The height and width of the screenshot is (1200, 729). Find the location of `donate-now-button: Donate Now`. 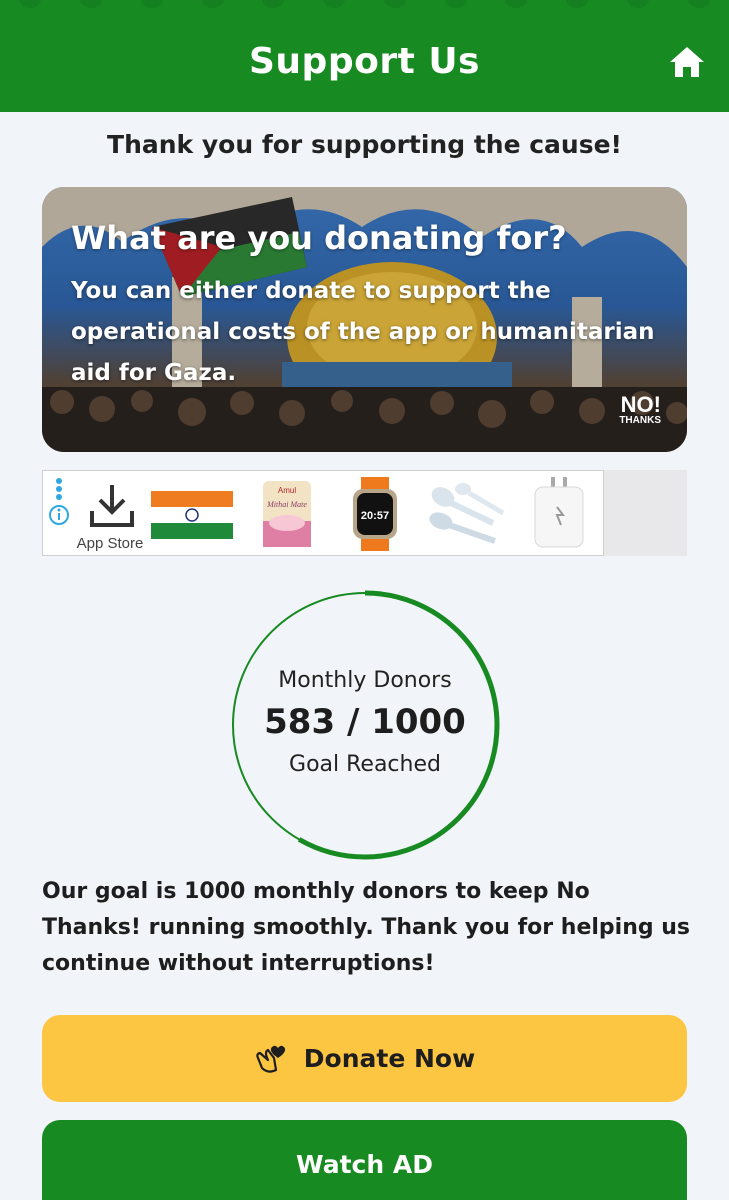

donate-now-button: Donate Now is located at coordinates (364, 1058).